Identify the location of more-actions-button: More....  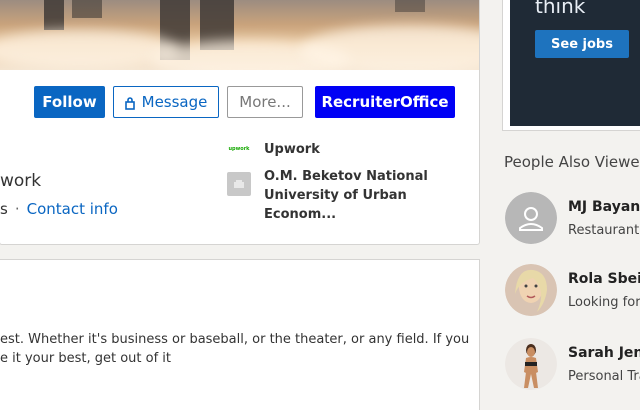
(265, 102).